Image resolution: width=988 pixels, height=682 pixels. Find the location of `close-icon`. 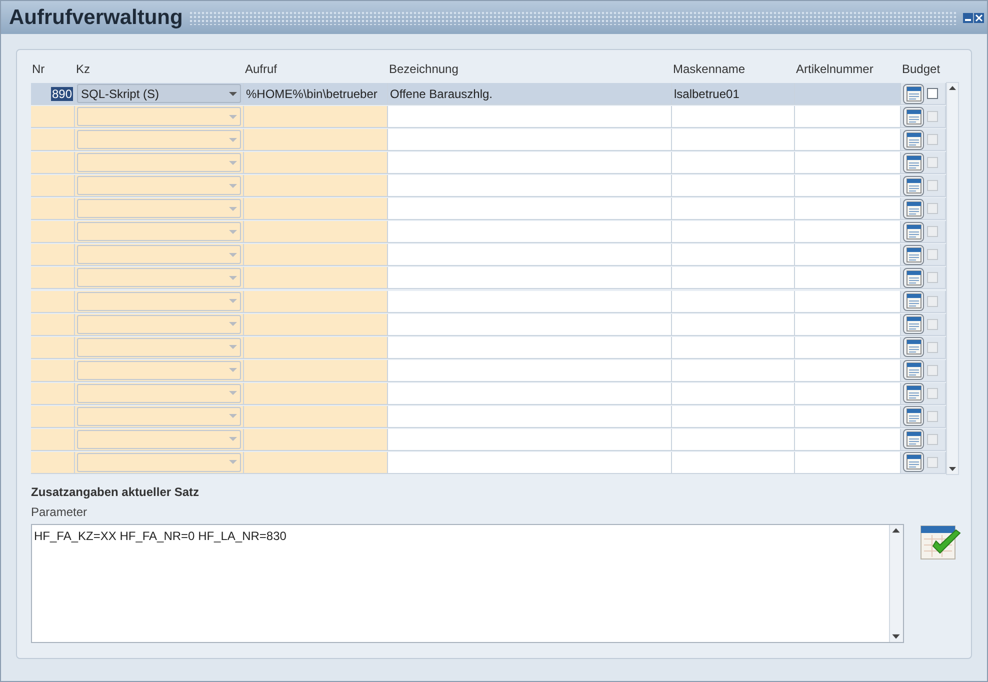

close-icon is located at coordinates (979, 17).